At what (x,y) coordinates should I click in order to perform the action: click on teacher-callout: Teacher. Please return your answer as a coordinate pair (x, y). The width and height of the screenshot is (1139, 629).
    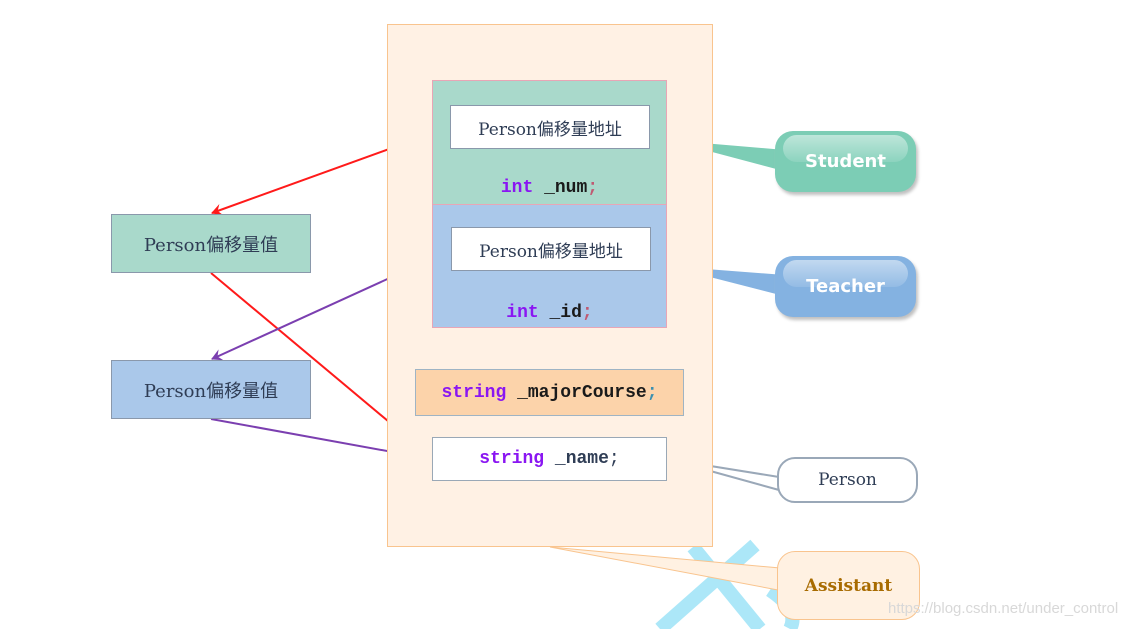
    Looking at the image, I should click on (845, 286).